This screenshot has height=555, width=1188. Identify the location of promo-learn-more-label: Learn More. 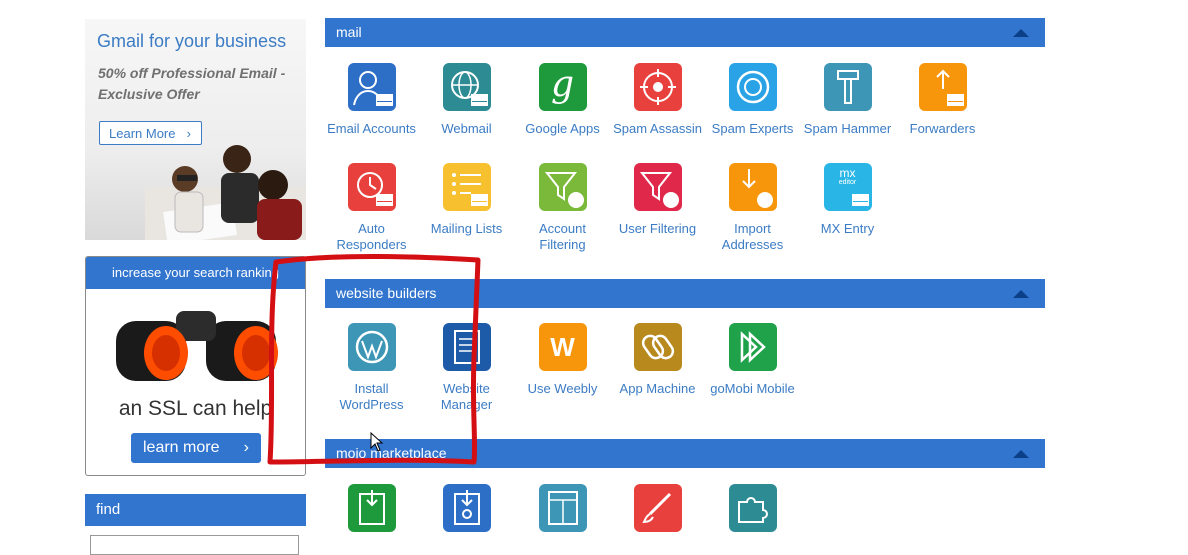
(142, 133).